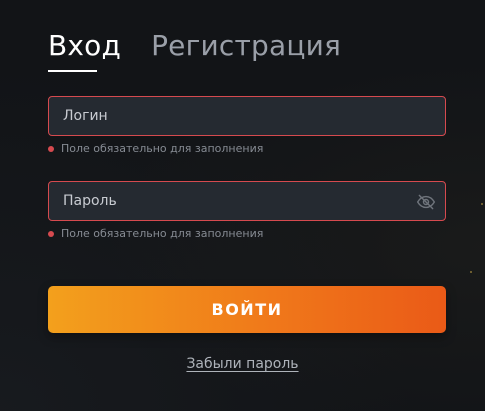 This screenshot has height=411, width=485. I want to click on auth-tabs: Вход Регистрация, so click(194, 50).